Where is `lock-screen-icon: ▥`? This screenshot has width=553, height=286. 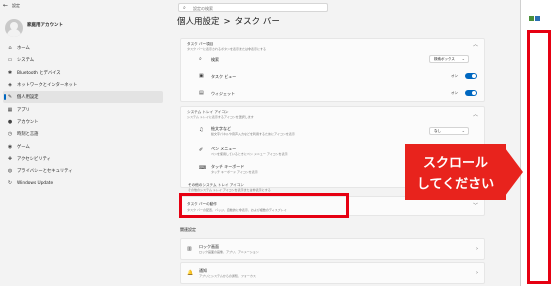
lock-screen-icon: ▥ is located at coordinates (189, 249).